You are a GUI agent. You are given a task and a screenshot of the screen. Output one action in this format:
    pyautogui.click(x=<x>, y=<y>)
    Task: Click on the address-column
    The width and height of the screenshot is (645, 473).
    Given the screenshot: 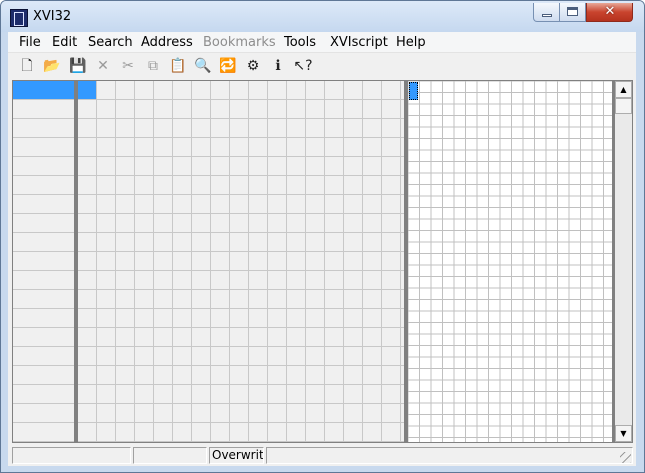 What is the action you would take?
    pyautogui.click(x=43, y=261)
    